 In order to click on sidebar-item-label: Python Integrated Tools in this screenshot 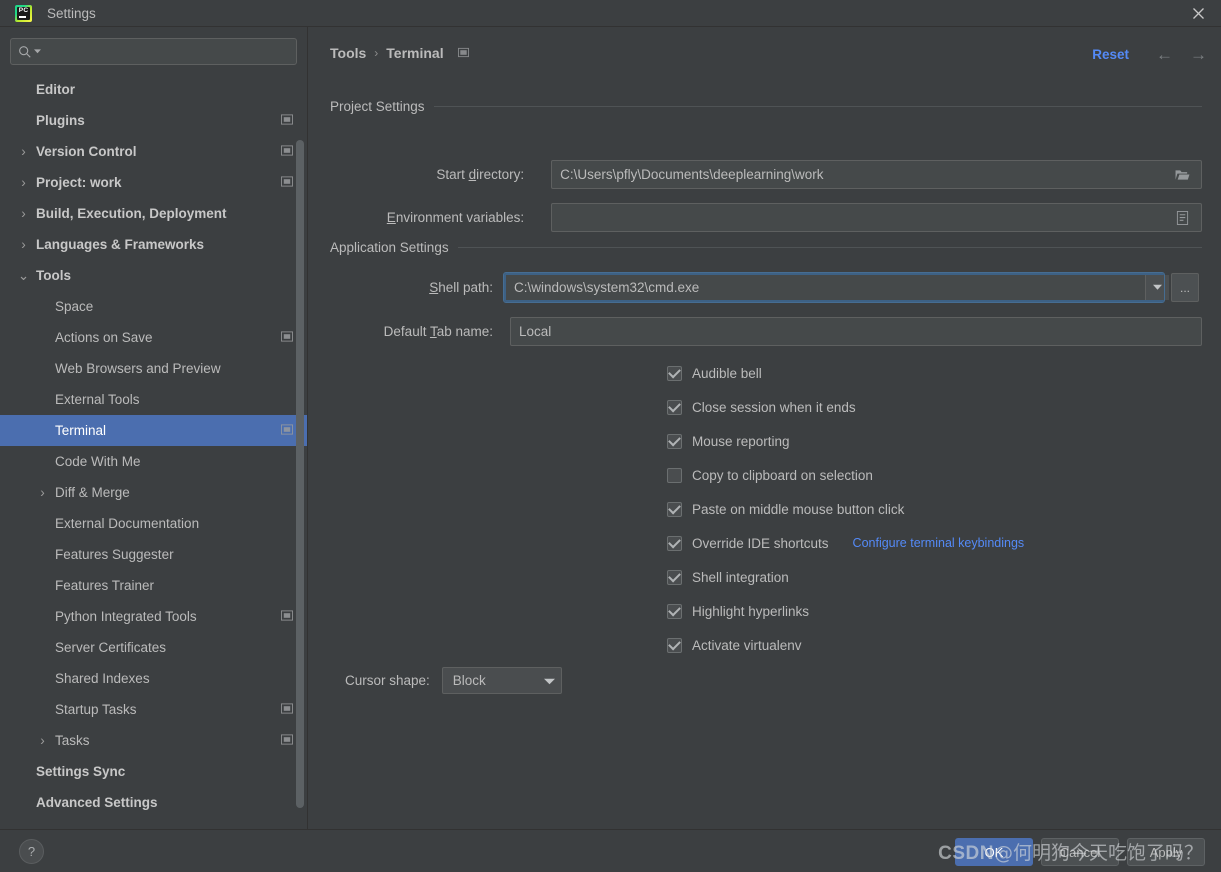, I will do `click(126, 616)`.